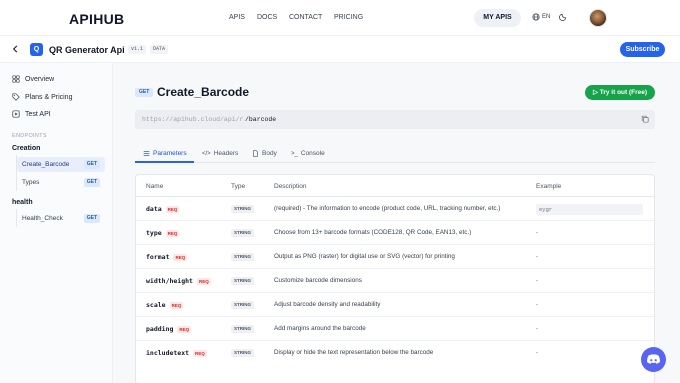 Image resolution: width=680 pixels, height=383 pixels. Describe the element at coordinates (596, 92) in the screenshot. I see `play-icon: ▷` at that location.